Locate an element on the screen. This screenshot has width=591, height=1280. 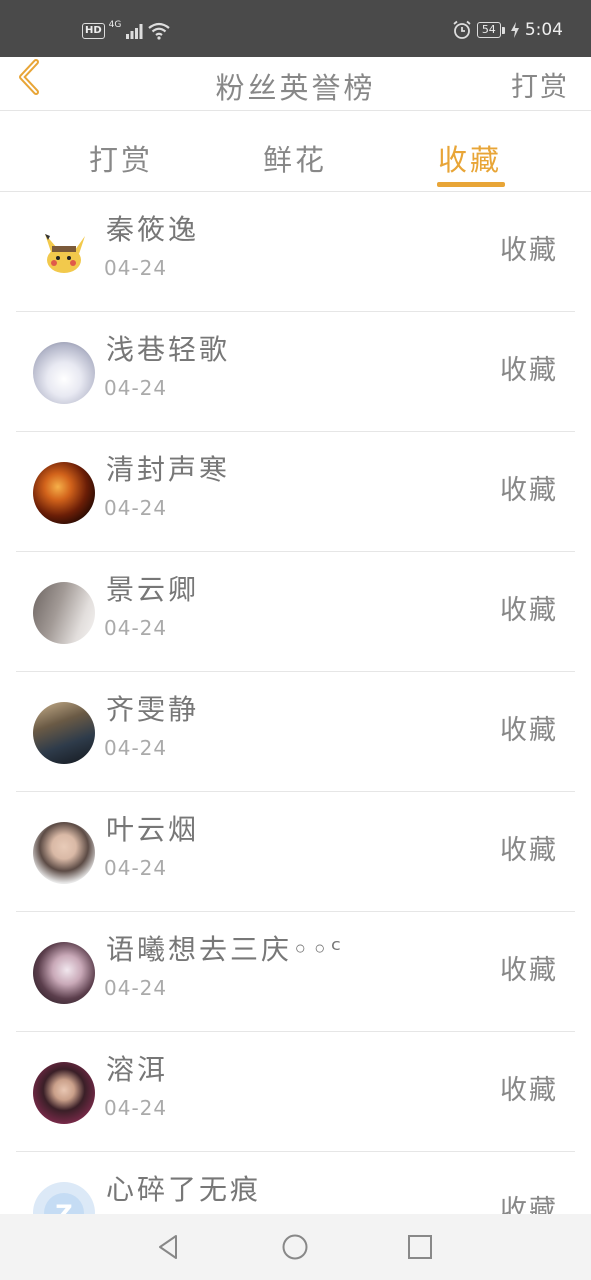
alarm-icon is located at coordinates (462, 29).